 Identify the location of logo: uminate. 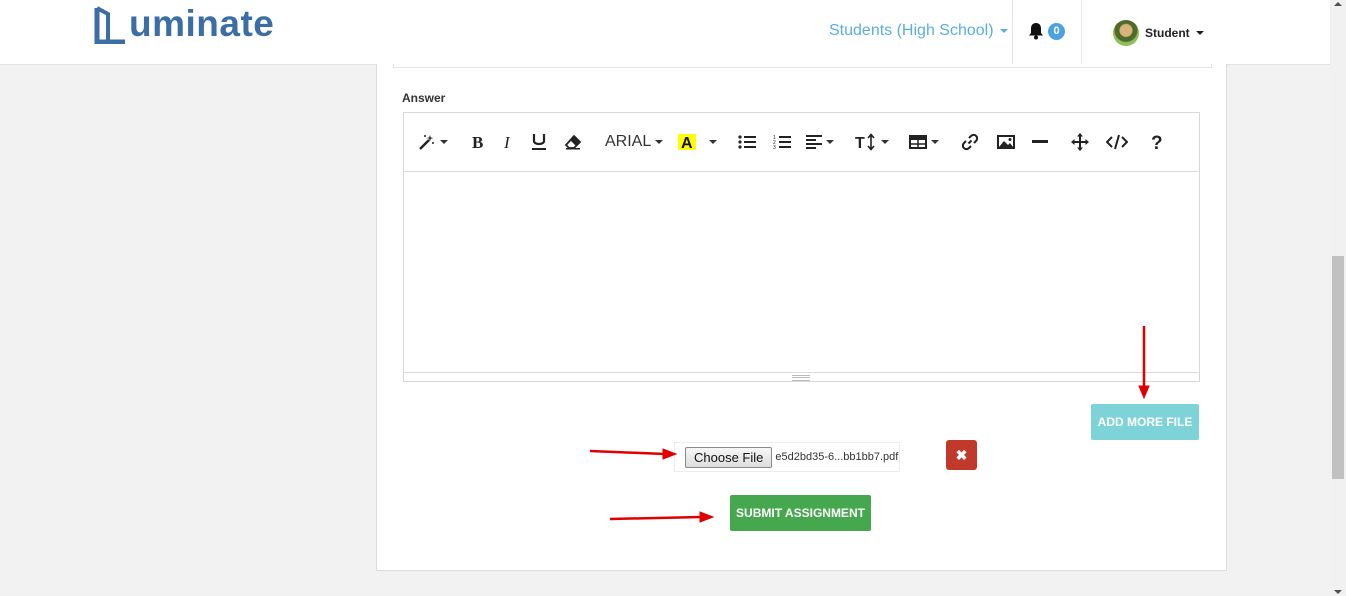
(184, 24).